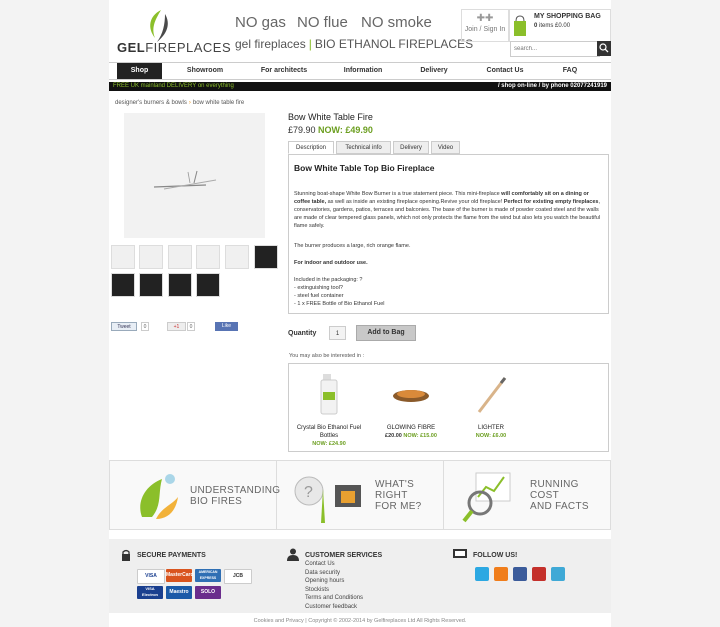  Describe the element at coordinates (327, 356) in the screenshot. I see `related-heading: You may also be interested in :` at that location.